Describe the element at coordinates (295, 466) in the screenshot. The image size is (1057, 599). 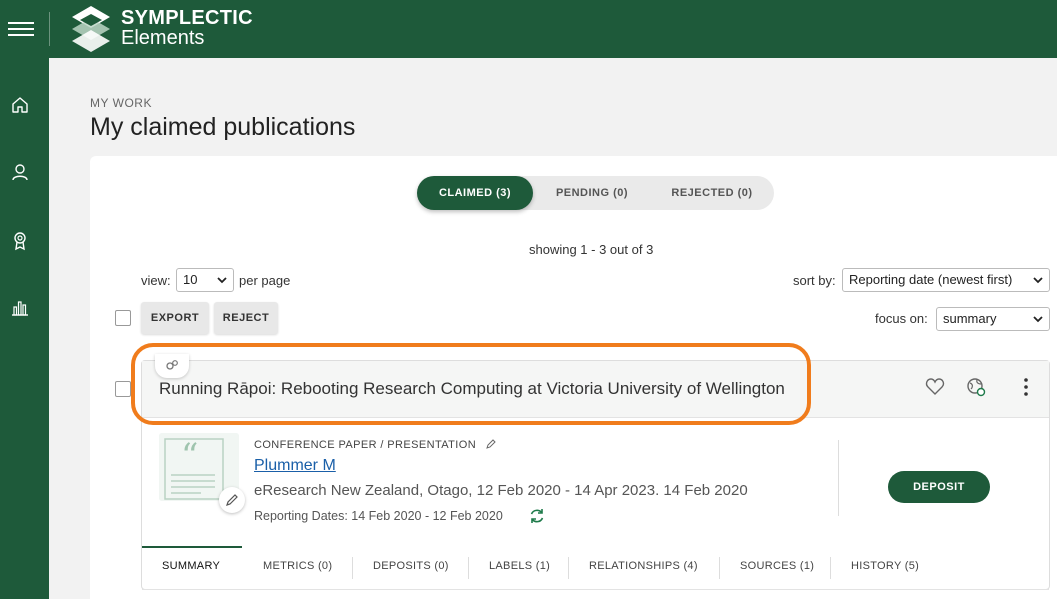
I see `author-link: Plummer M` at that location.